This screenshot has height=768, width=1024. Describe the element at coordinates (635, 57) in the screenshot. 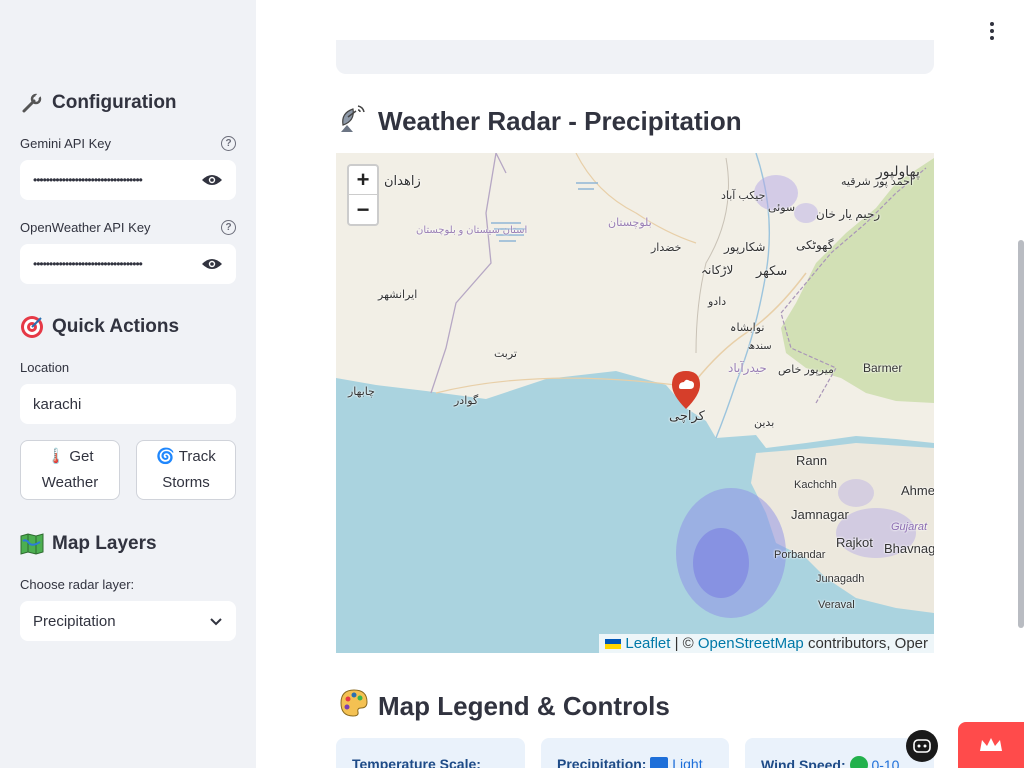

I see `previous-section-box` at that location.